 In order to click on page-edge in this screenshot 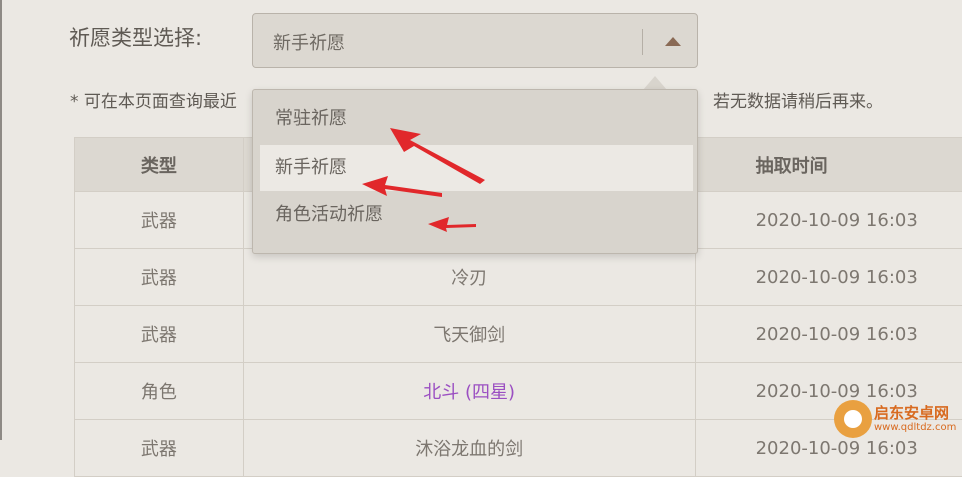, I will do `click(1, 220)`.